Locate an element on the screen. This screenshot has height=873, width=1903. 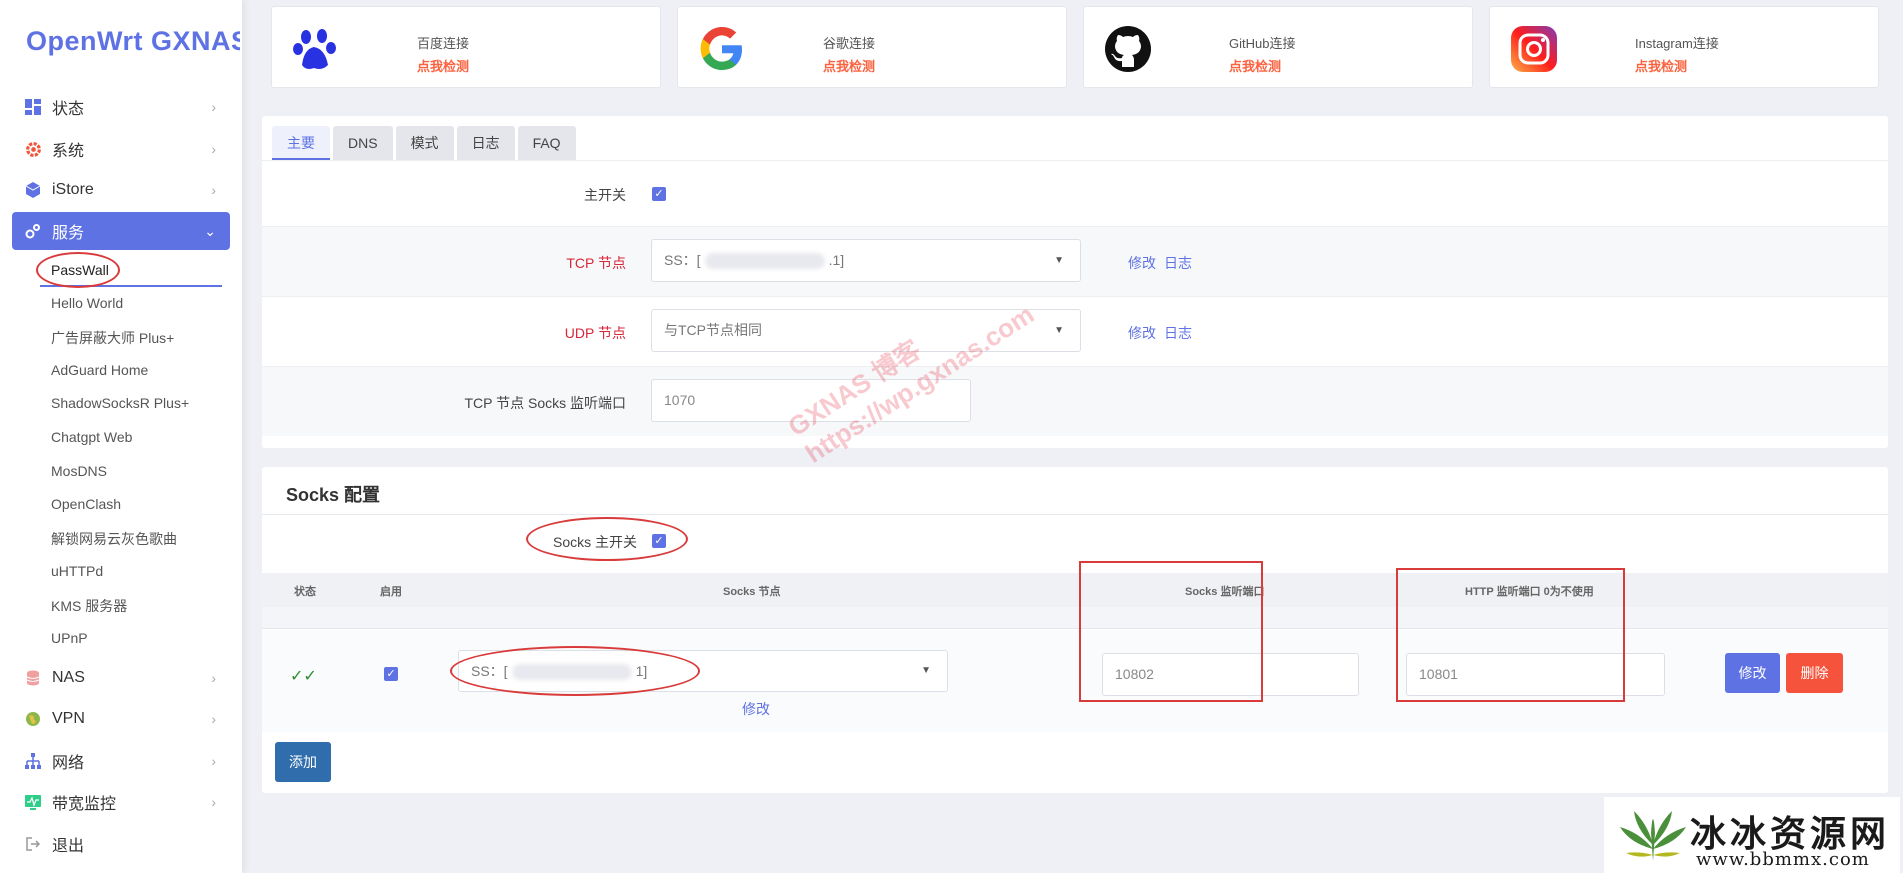
udp-node-select: 与TCP节点相同 ▼ is located at coordinates (866, 330).